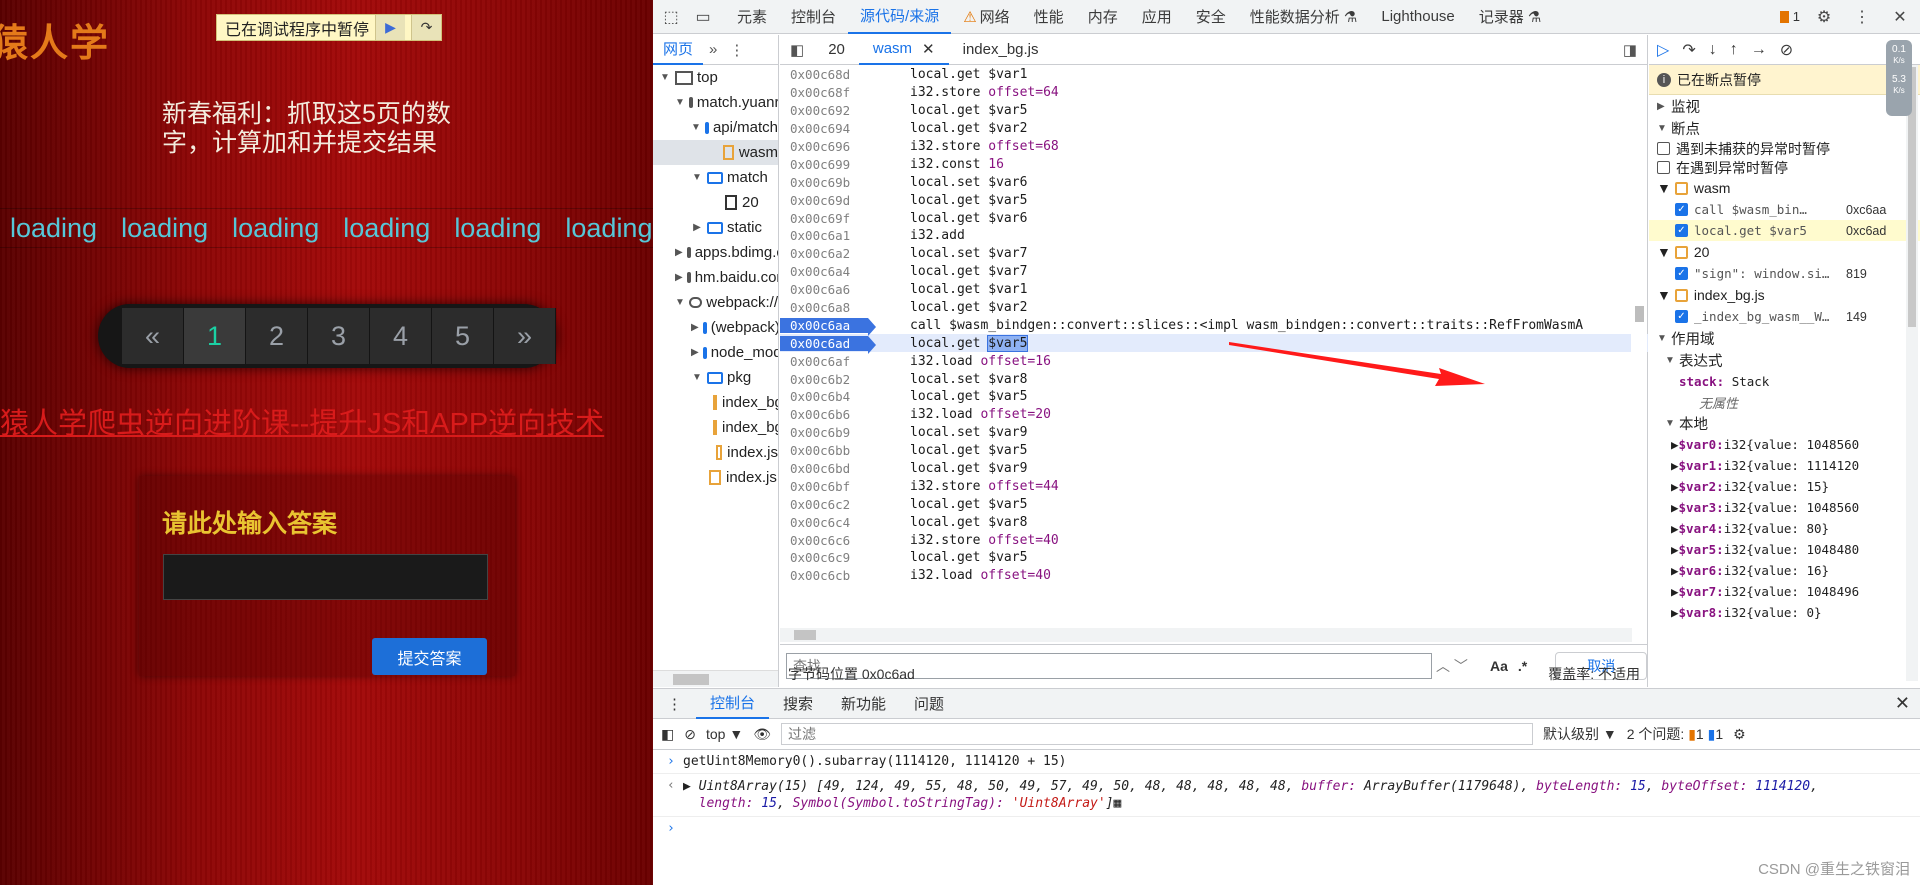 The width and height of the screenshot is (1920, 885). I want to click on device-toolbar-icon: ▭, so click(703, 17).